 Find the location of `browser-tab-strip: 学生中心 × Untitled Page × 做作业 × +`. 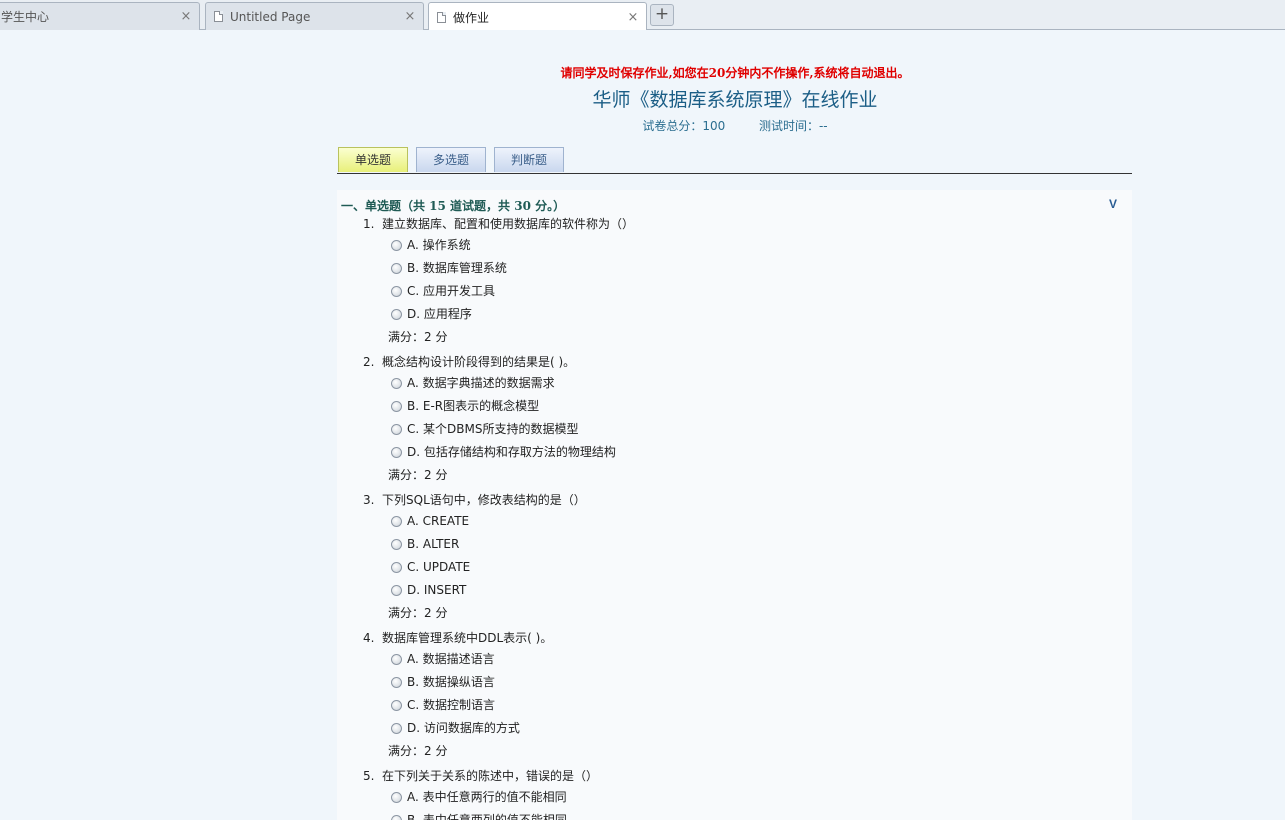

browser-tab-strip: 学生中心 × Untitled Page × 做作业 × + is located at coordinates (642, 15).